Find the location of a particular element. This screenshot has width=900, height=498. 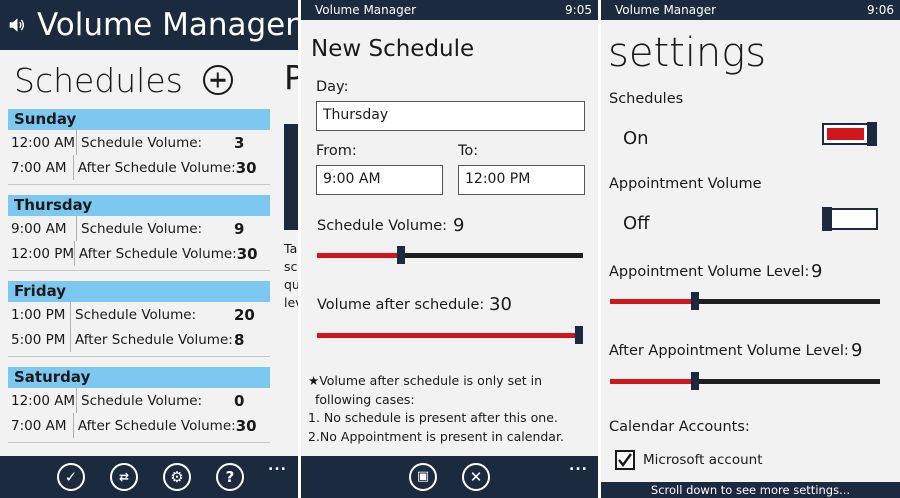

settings-icon: ⚙ is located at coordinates (177, 477).